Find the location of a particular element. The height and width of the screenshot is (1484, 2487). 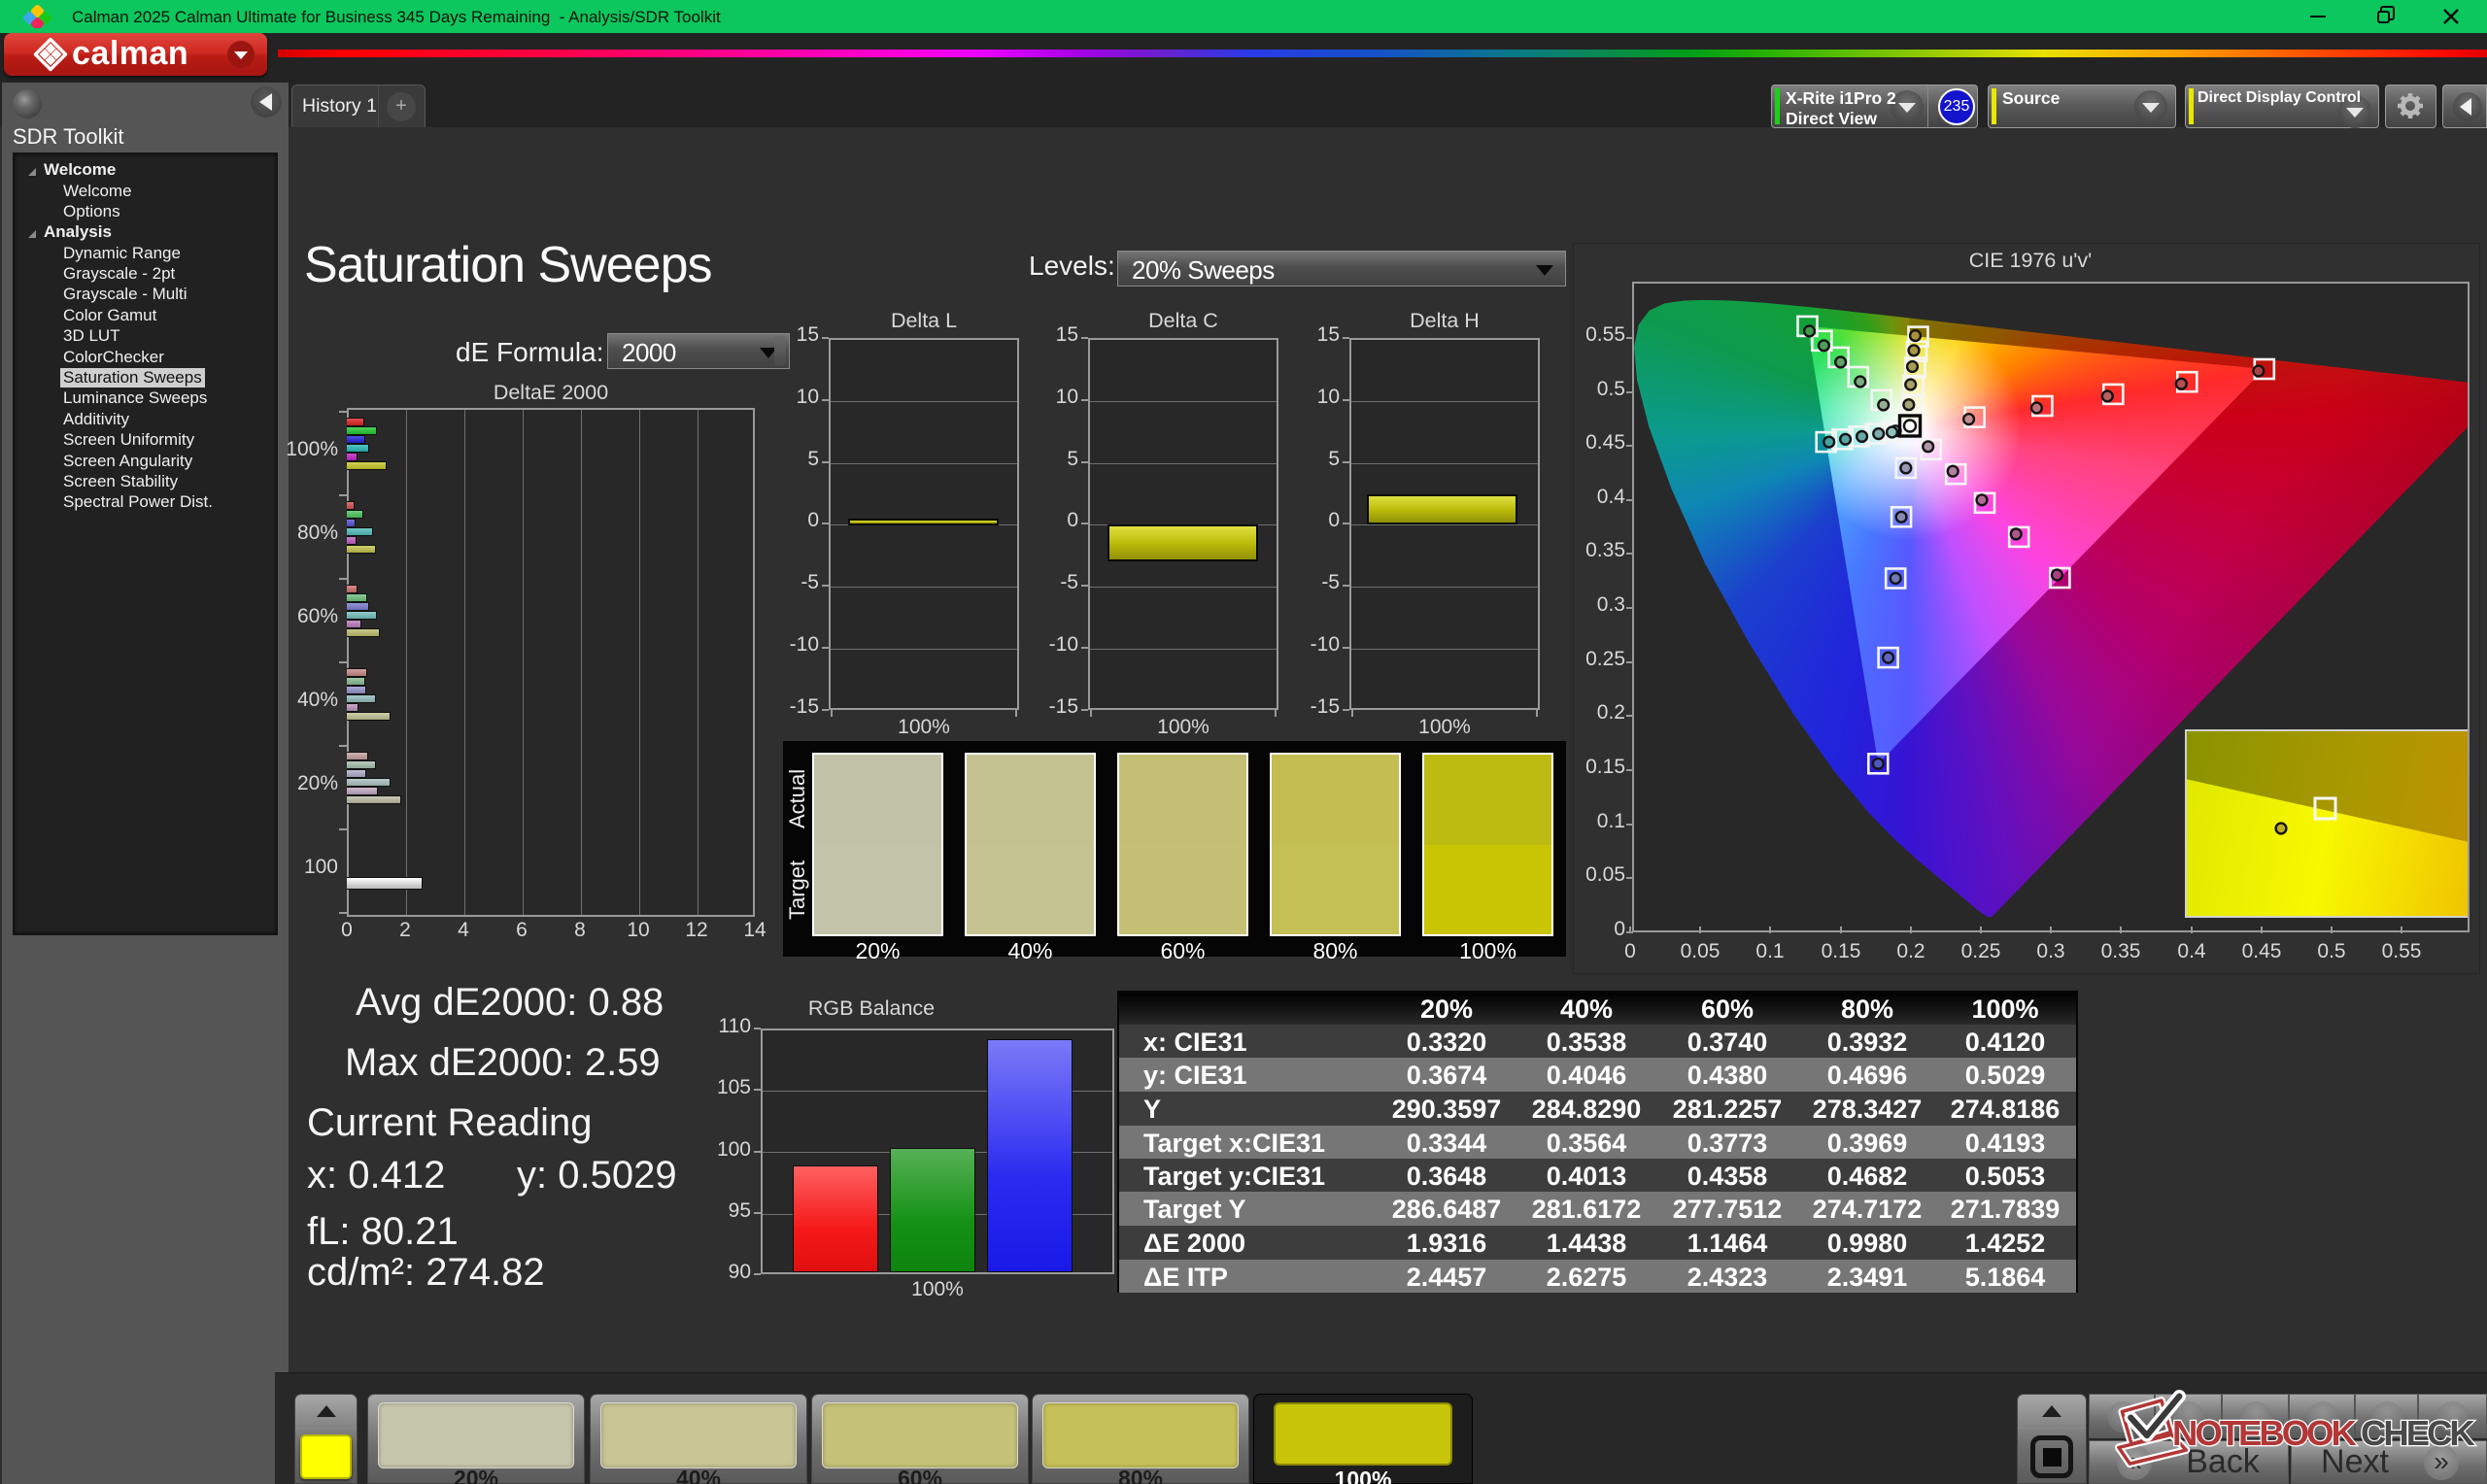

svg-text: calman is located at coordinates (130, 53).